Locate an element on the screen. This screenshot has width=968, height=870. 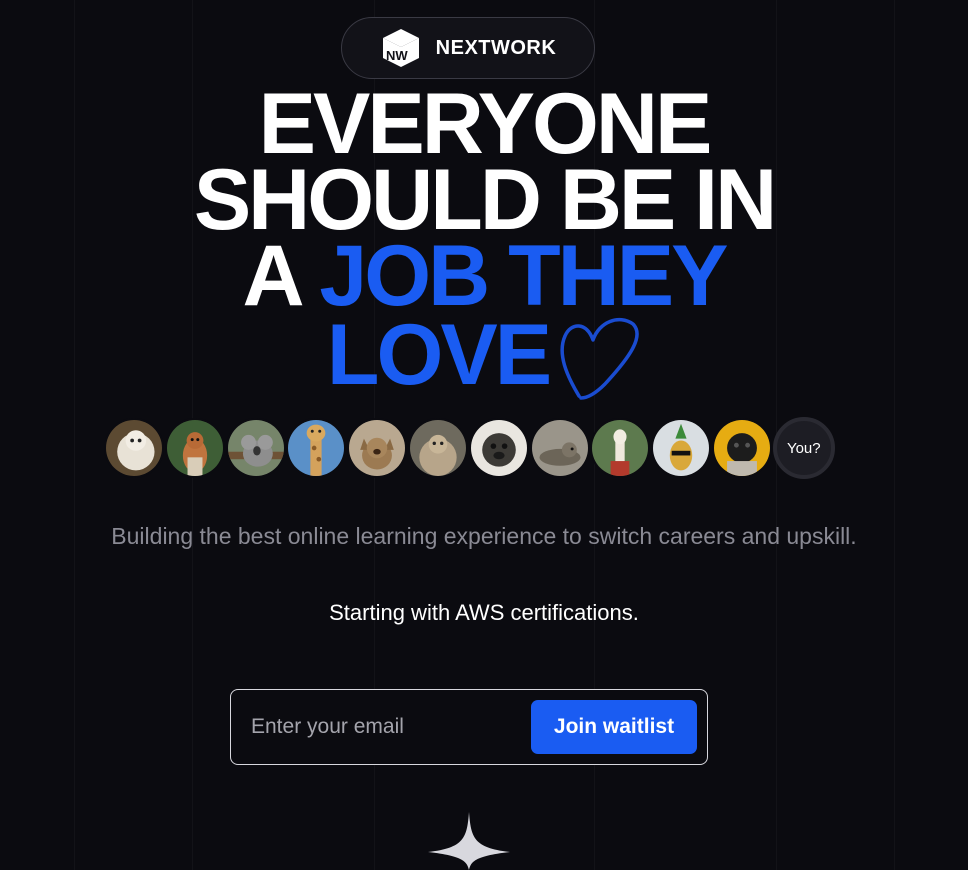
blanket-dog-avatar is located at coordinates (437, 448).